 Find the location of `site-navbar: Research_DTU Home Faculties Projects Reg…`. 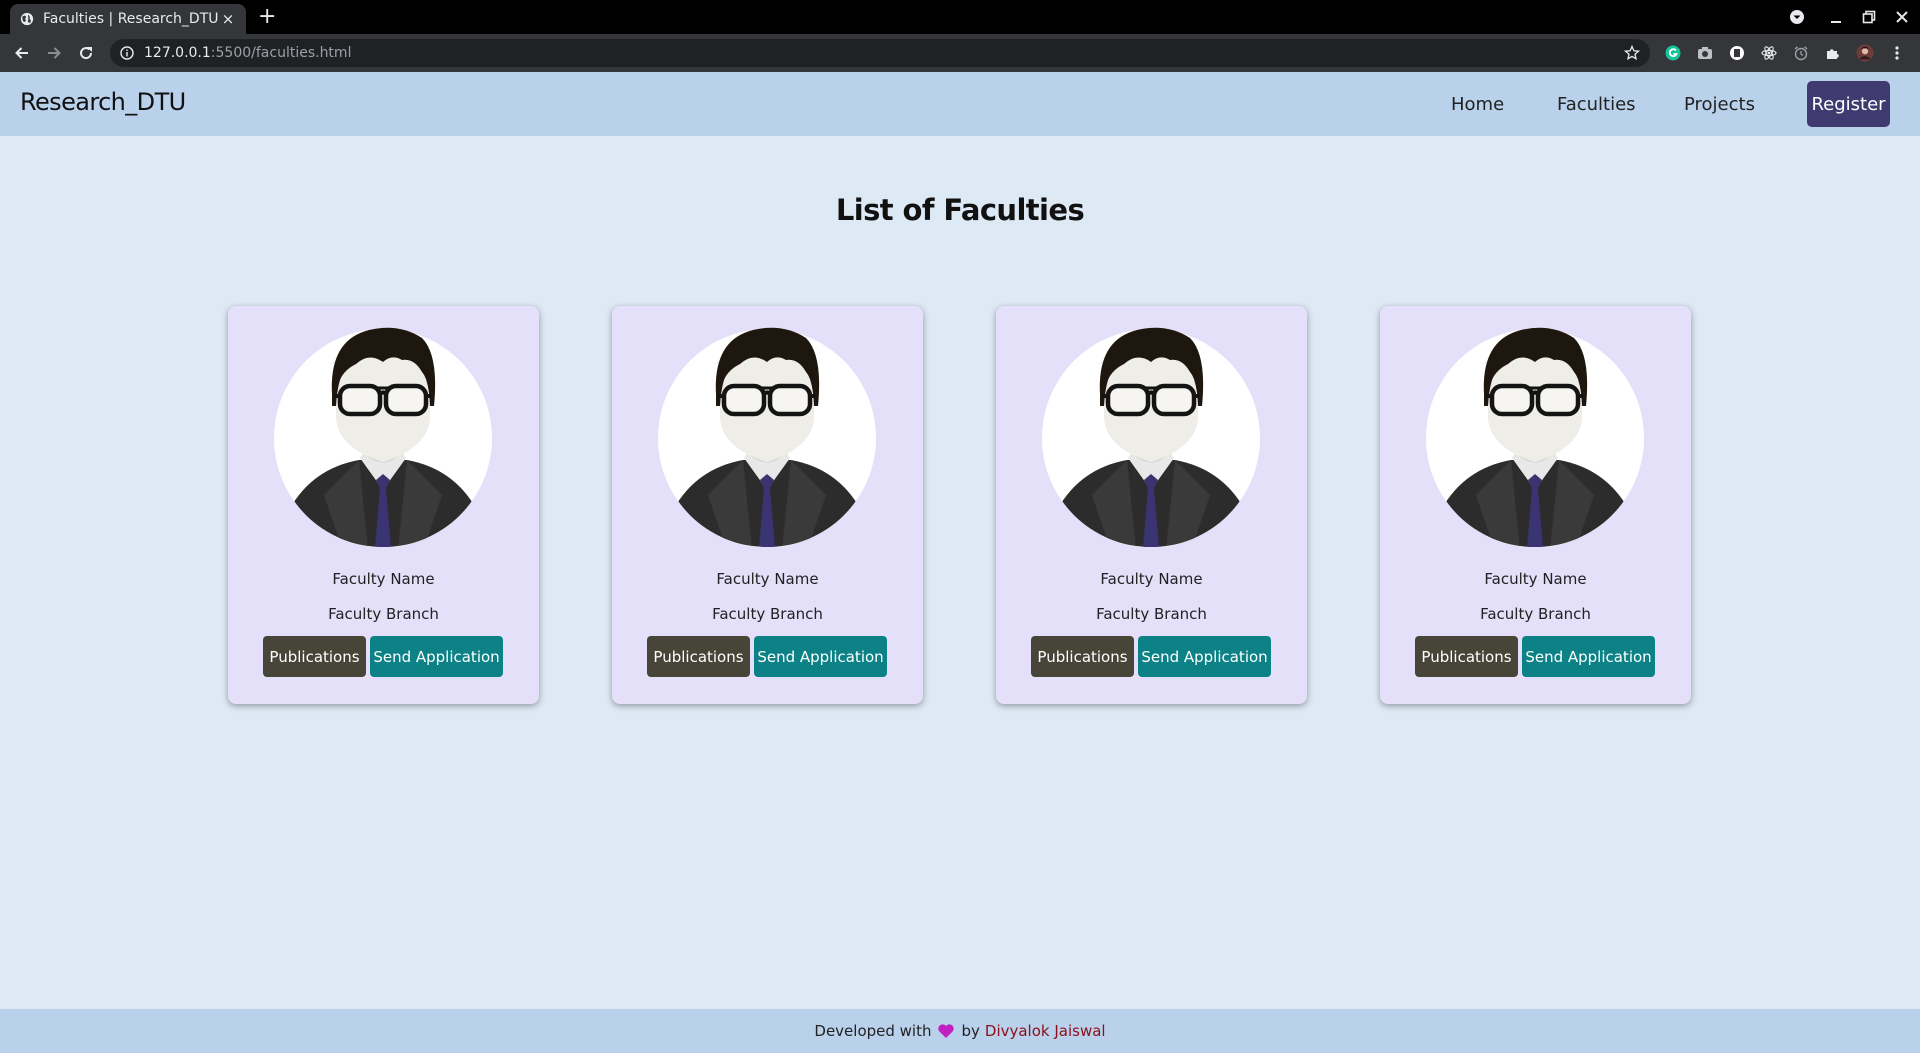

site-navbar: Research_DTU Home Faculties Projects Reg… is located at coordinates (960, 104).